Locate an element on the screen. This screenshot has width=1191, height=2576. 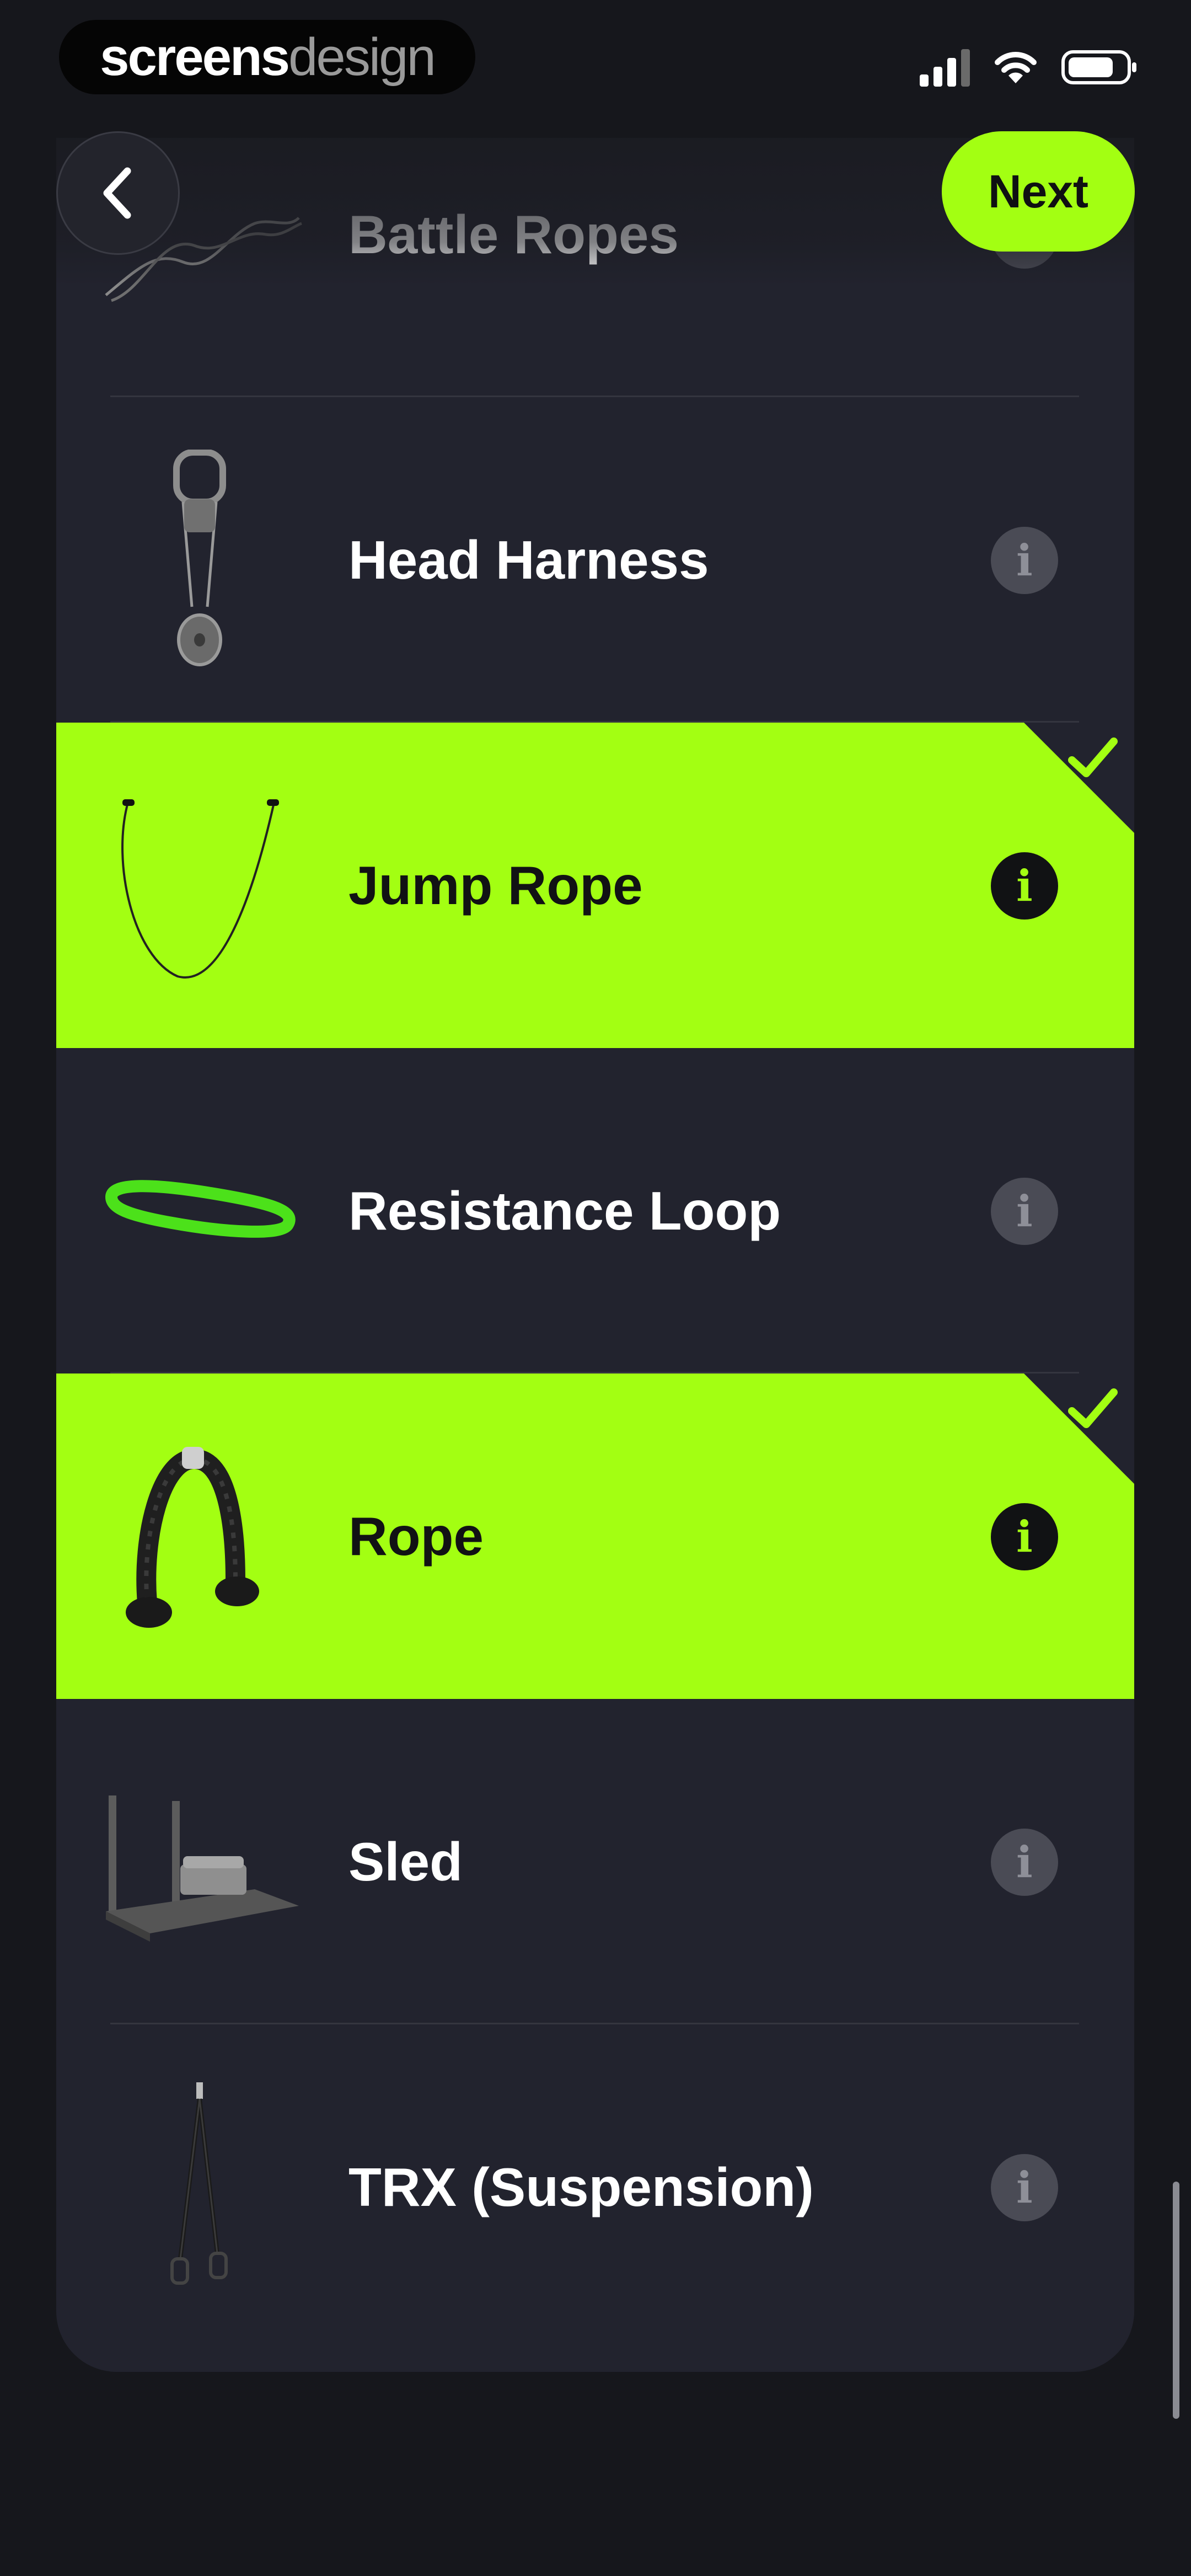
logo-text-screens: screens is located at coordinates (195, 57).